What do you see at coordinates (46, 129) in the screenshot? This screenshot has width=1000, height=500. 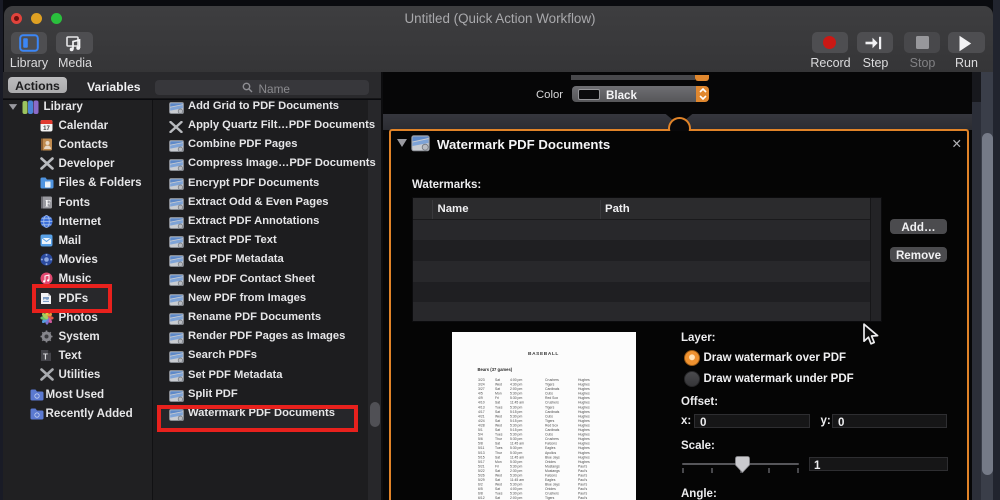 I see `svg-text: 17` at bounding box center [46, 129].